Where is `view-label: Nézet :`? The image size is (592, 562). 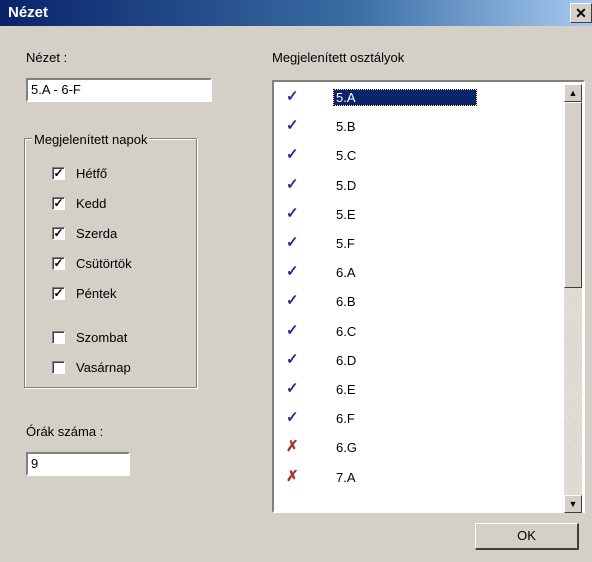 view-label: Nézet : is located at coordinates (47, 57).